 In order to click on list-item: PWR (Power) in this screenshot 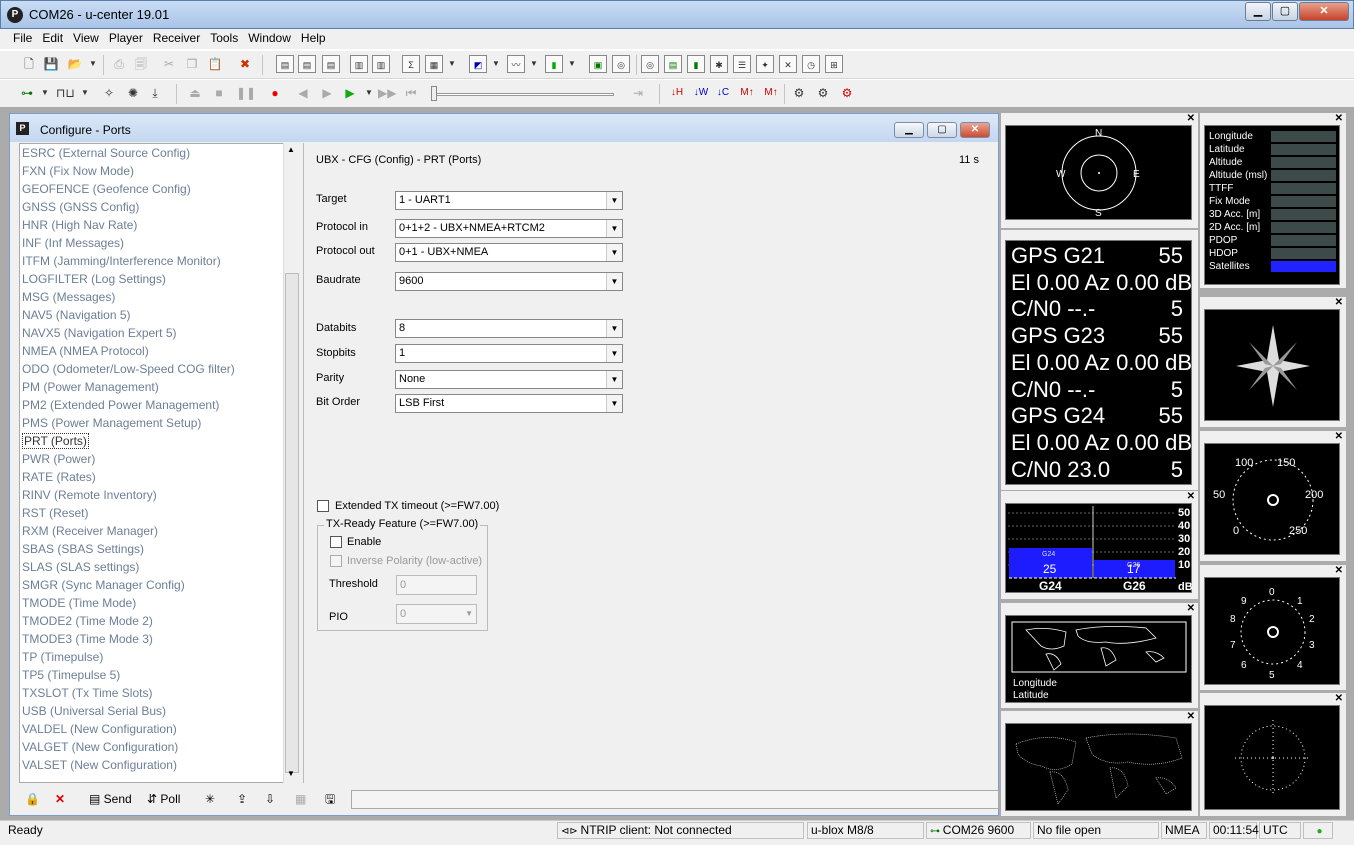, I will do `click(151, 459)`.